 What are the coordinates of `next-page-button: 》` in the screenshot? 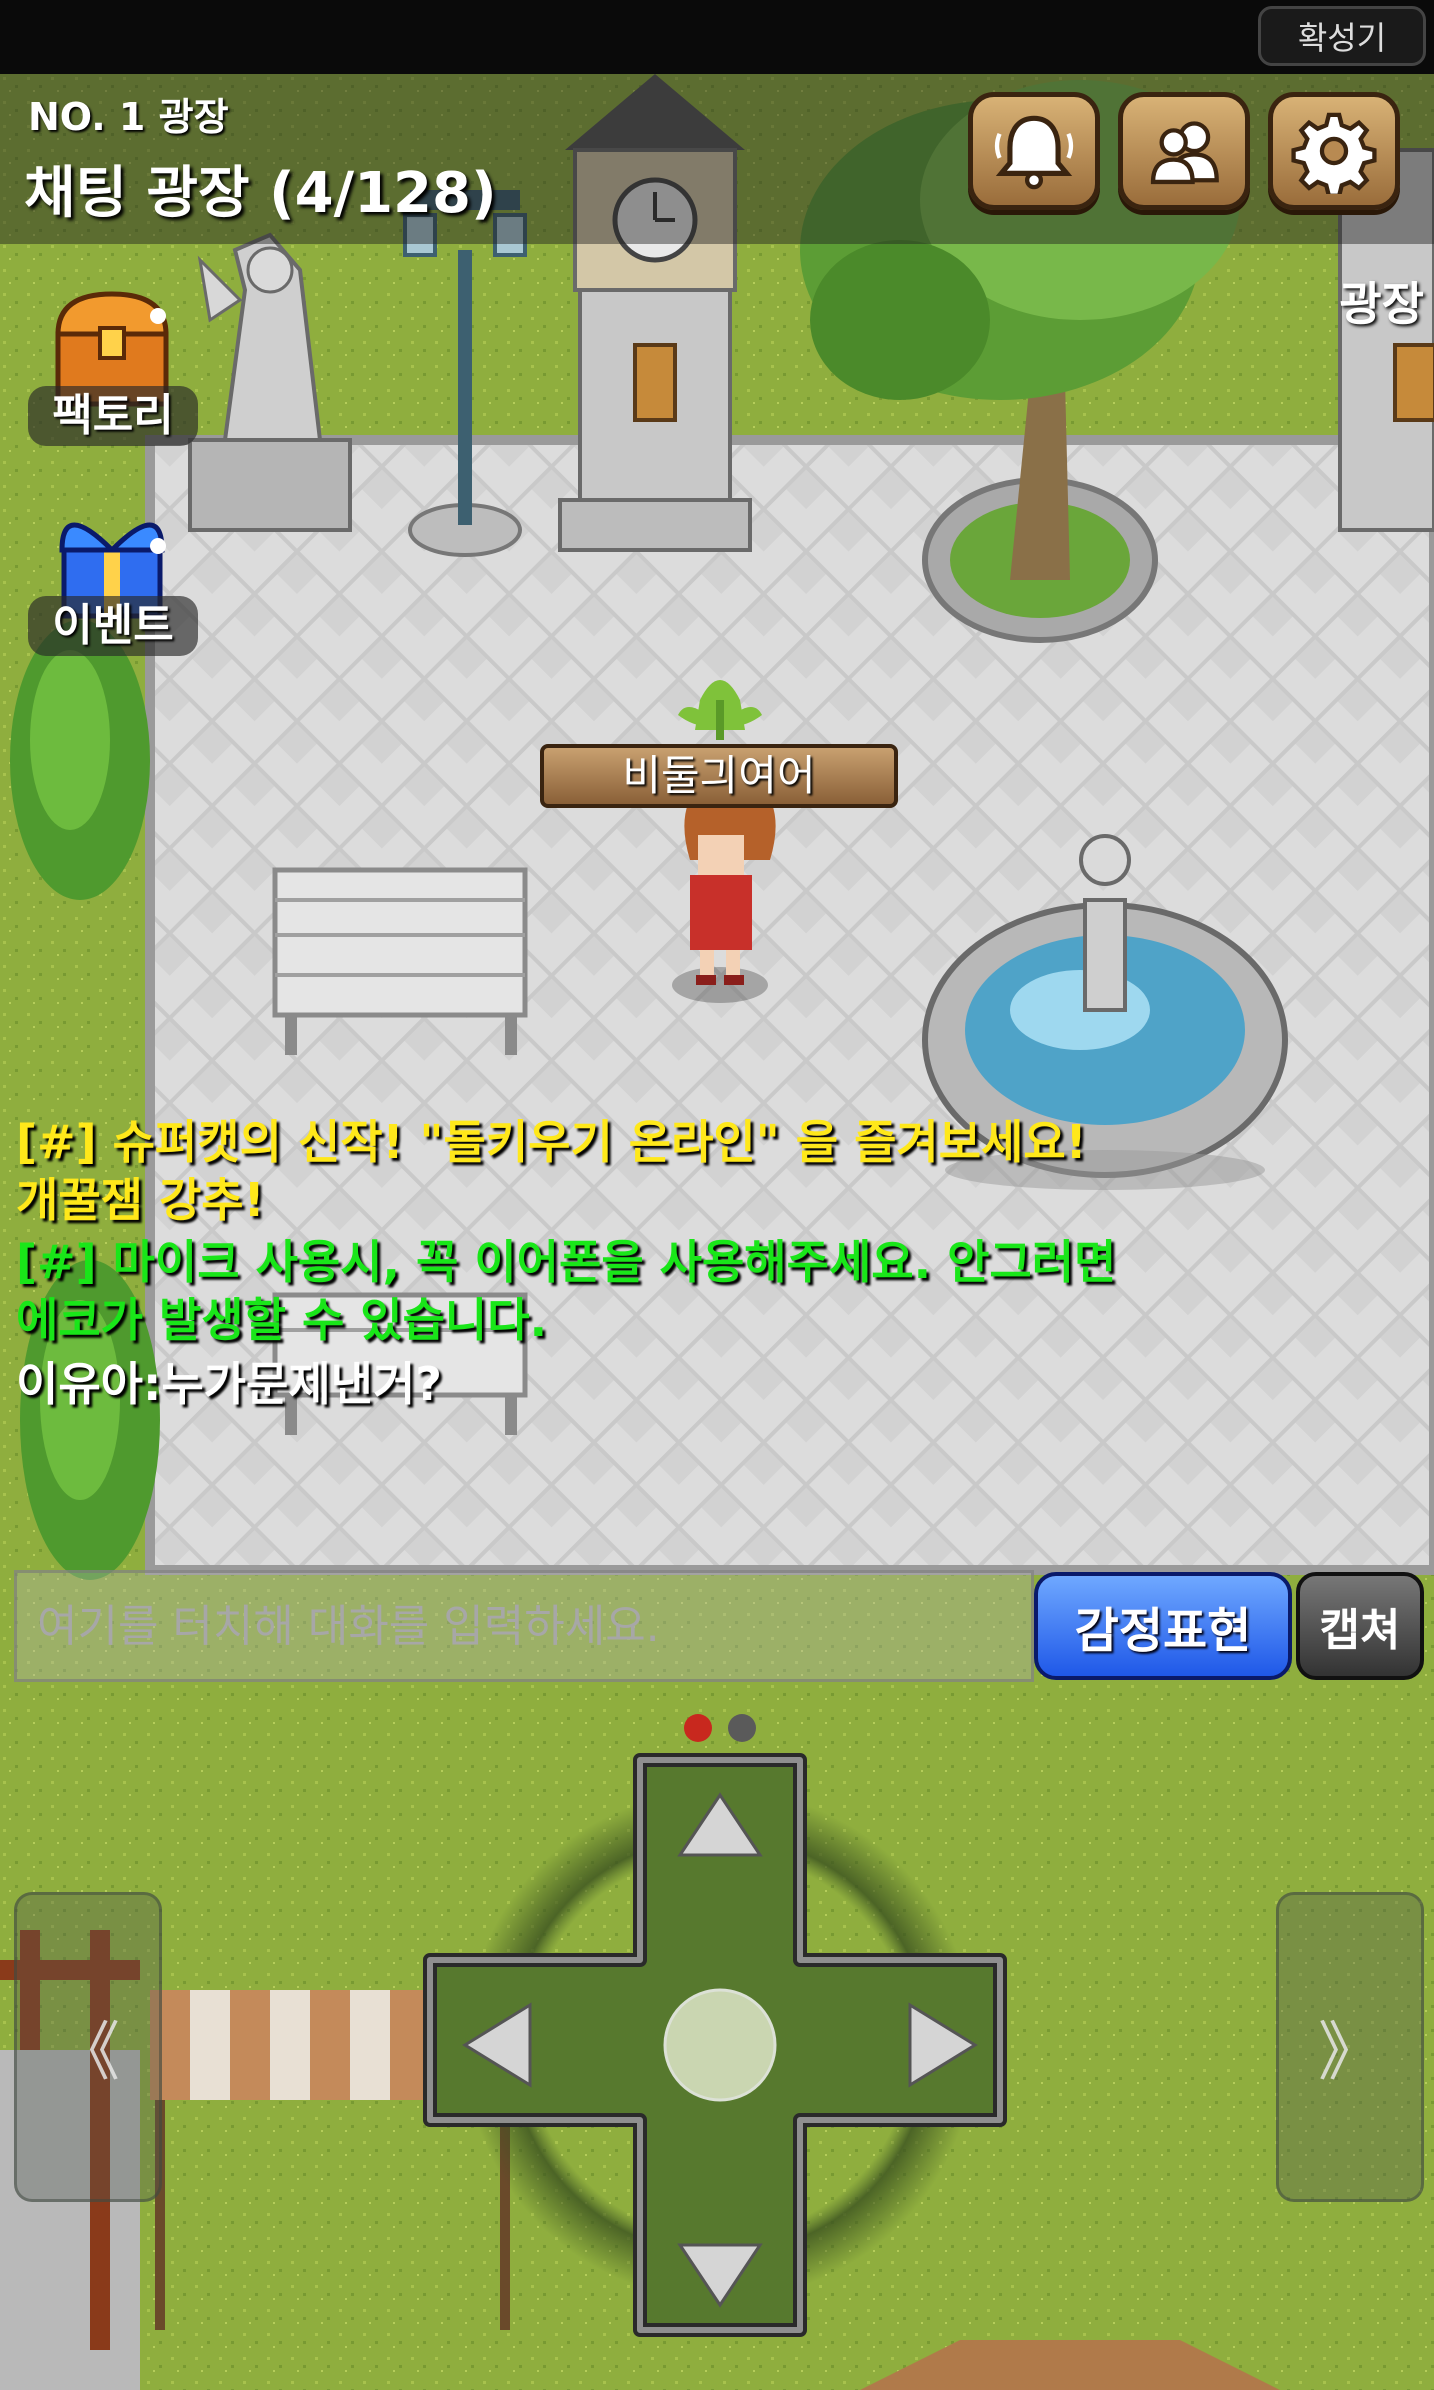 It's located at (1350, 2047).